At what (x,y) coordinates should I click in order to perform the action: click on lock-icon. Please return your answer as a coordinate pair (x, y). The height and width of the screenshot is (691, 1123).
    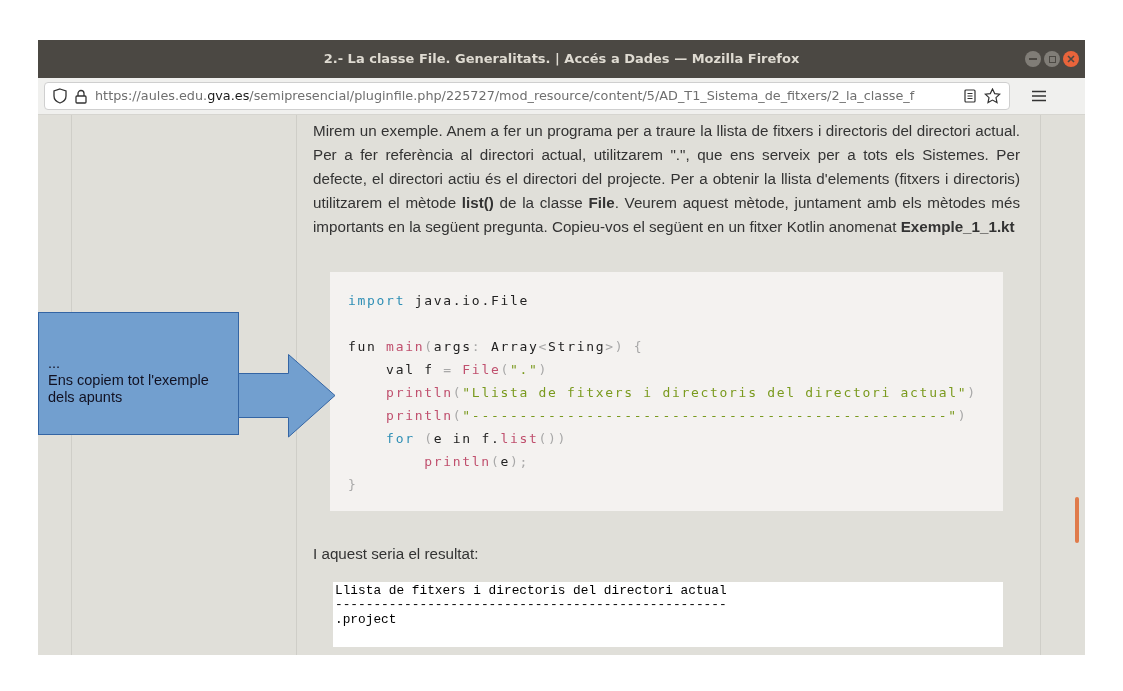
    Looking at the image, I should click on (81, 96).